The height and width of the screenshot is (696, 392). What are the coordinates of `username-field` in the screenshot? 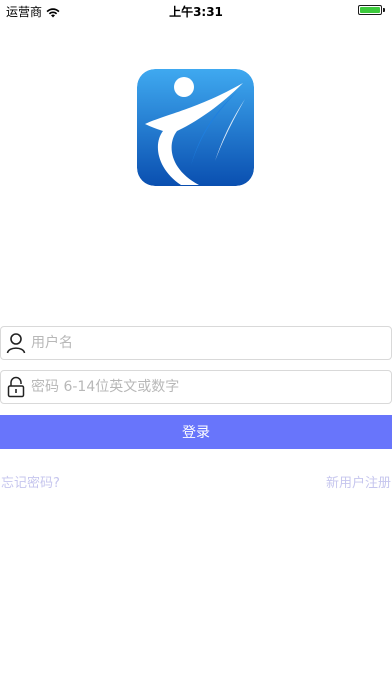 It's located at (196, 343).